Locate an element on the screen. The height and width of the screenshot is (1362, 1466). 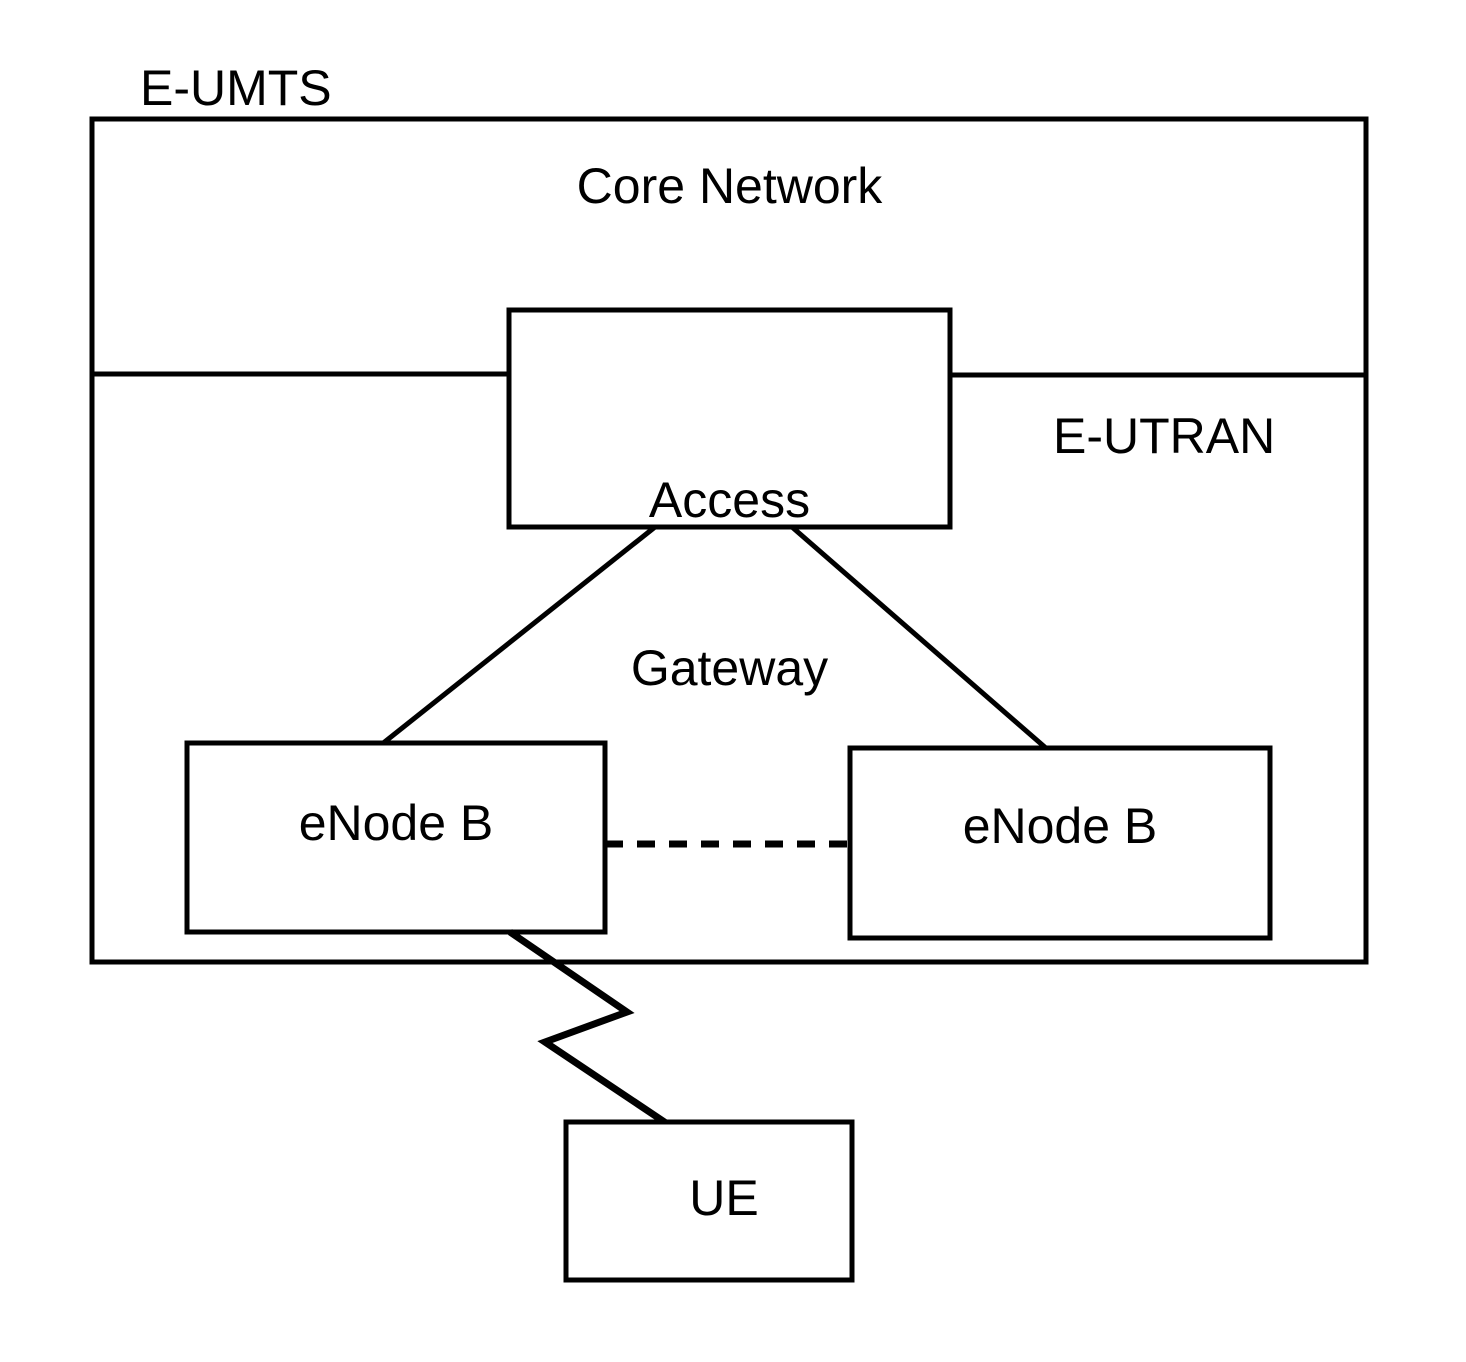
eumts-label: E-UMTS is located at coordinates (236, 88).